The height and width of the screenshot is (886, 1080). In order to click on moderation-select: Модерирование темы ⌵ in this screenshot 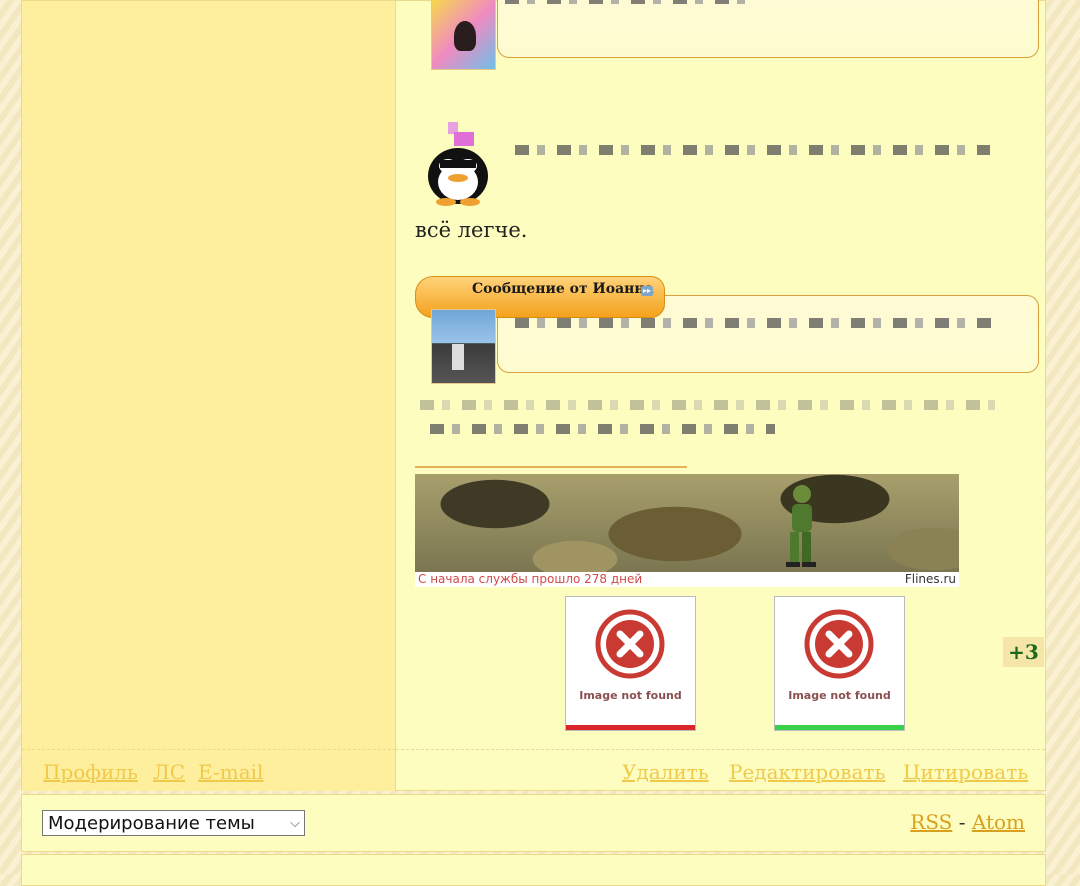, I will do `click(173, 823)`.